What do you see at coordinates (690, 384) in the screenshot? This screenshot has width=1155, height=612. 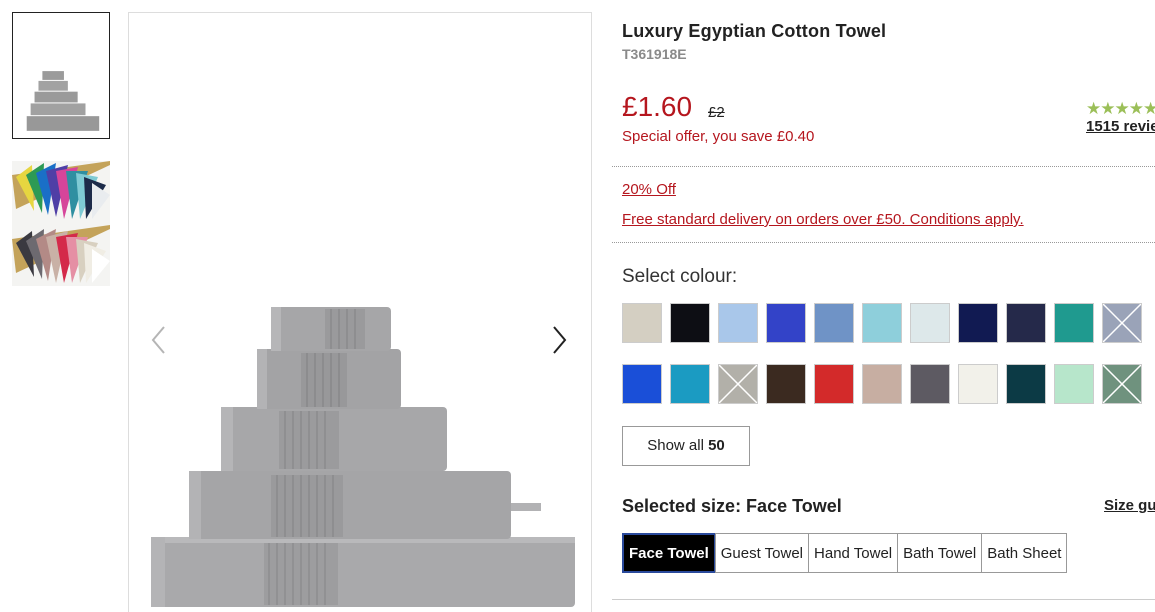 I see `turquoise-swatch` at bounding box center [690, 384].